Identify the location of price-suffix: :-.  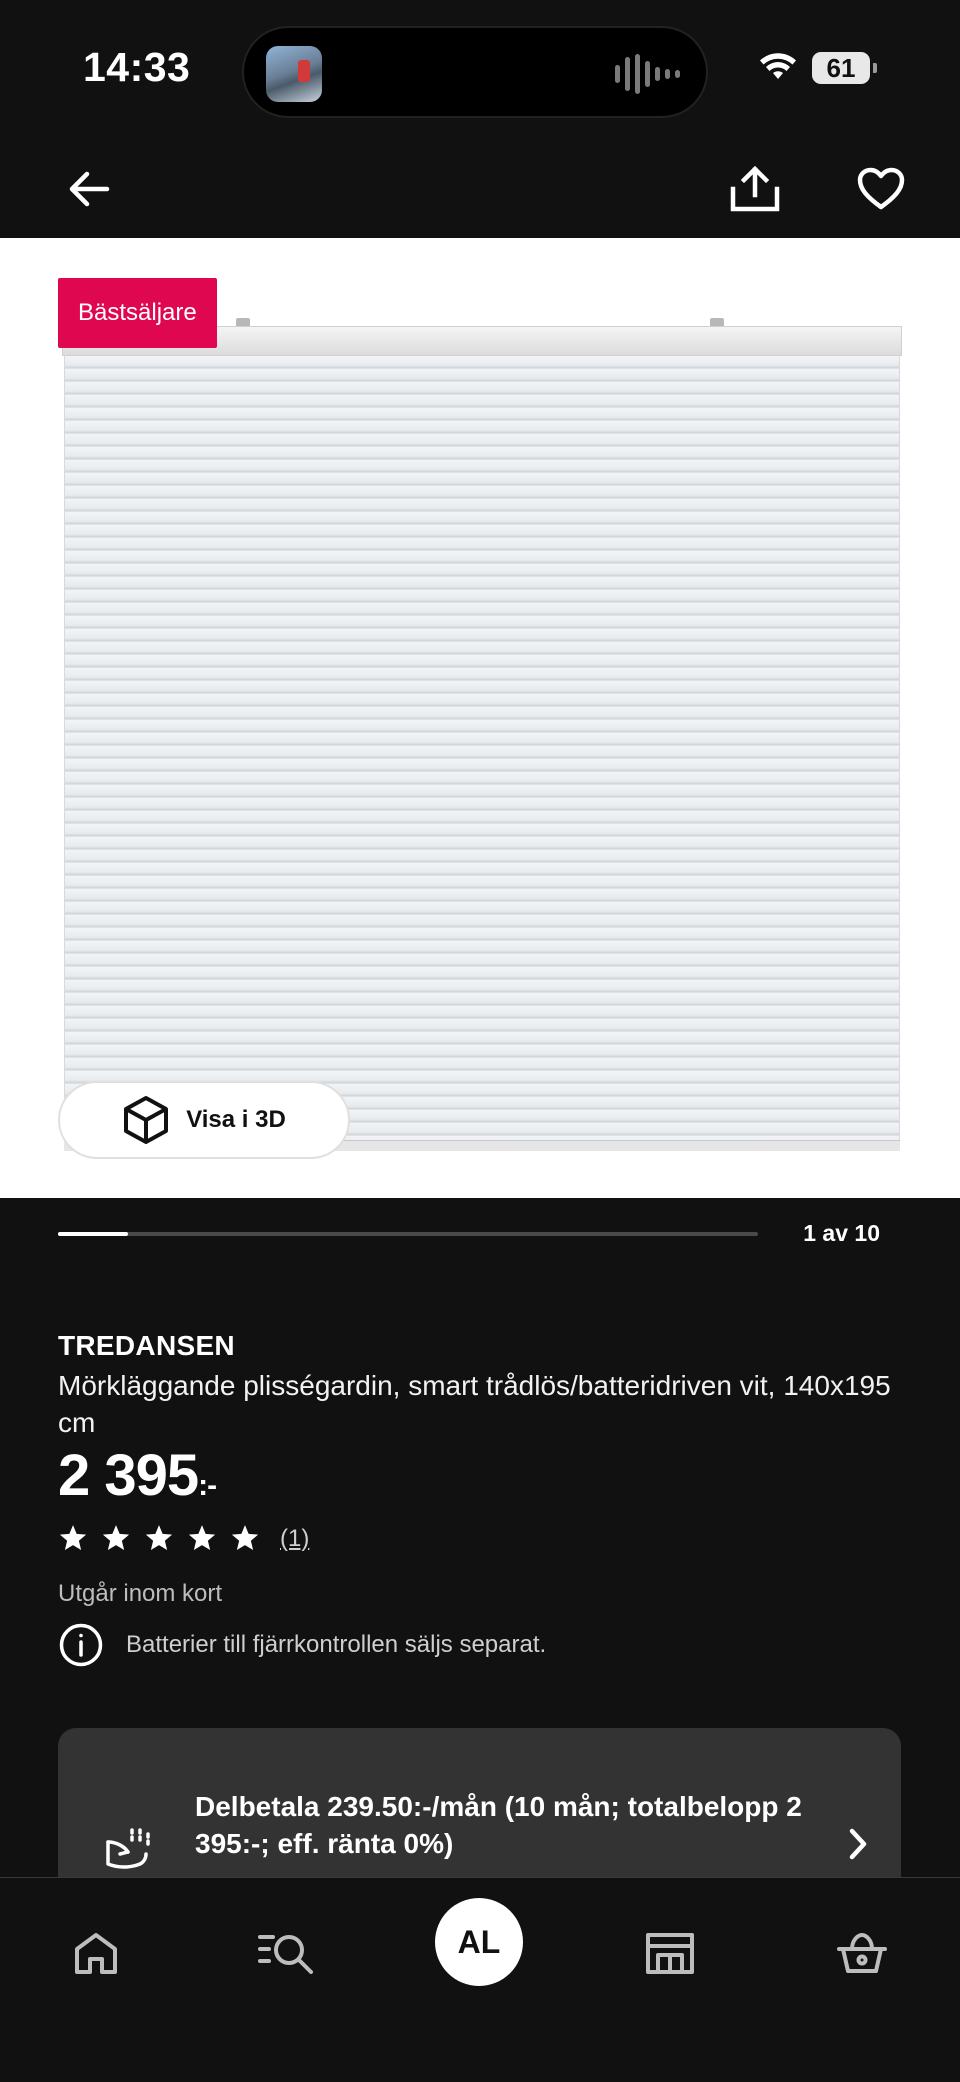
(207, 1485).